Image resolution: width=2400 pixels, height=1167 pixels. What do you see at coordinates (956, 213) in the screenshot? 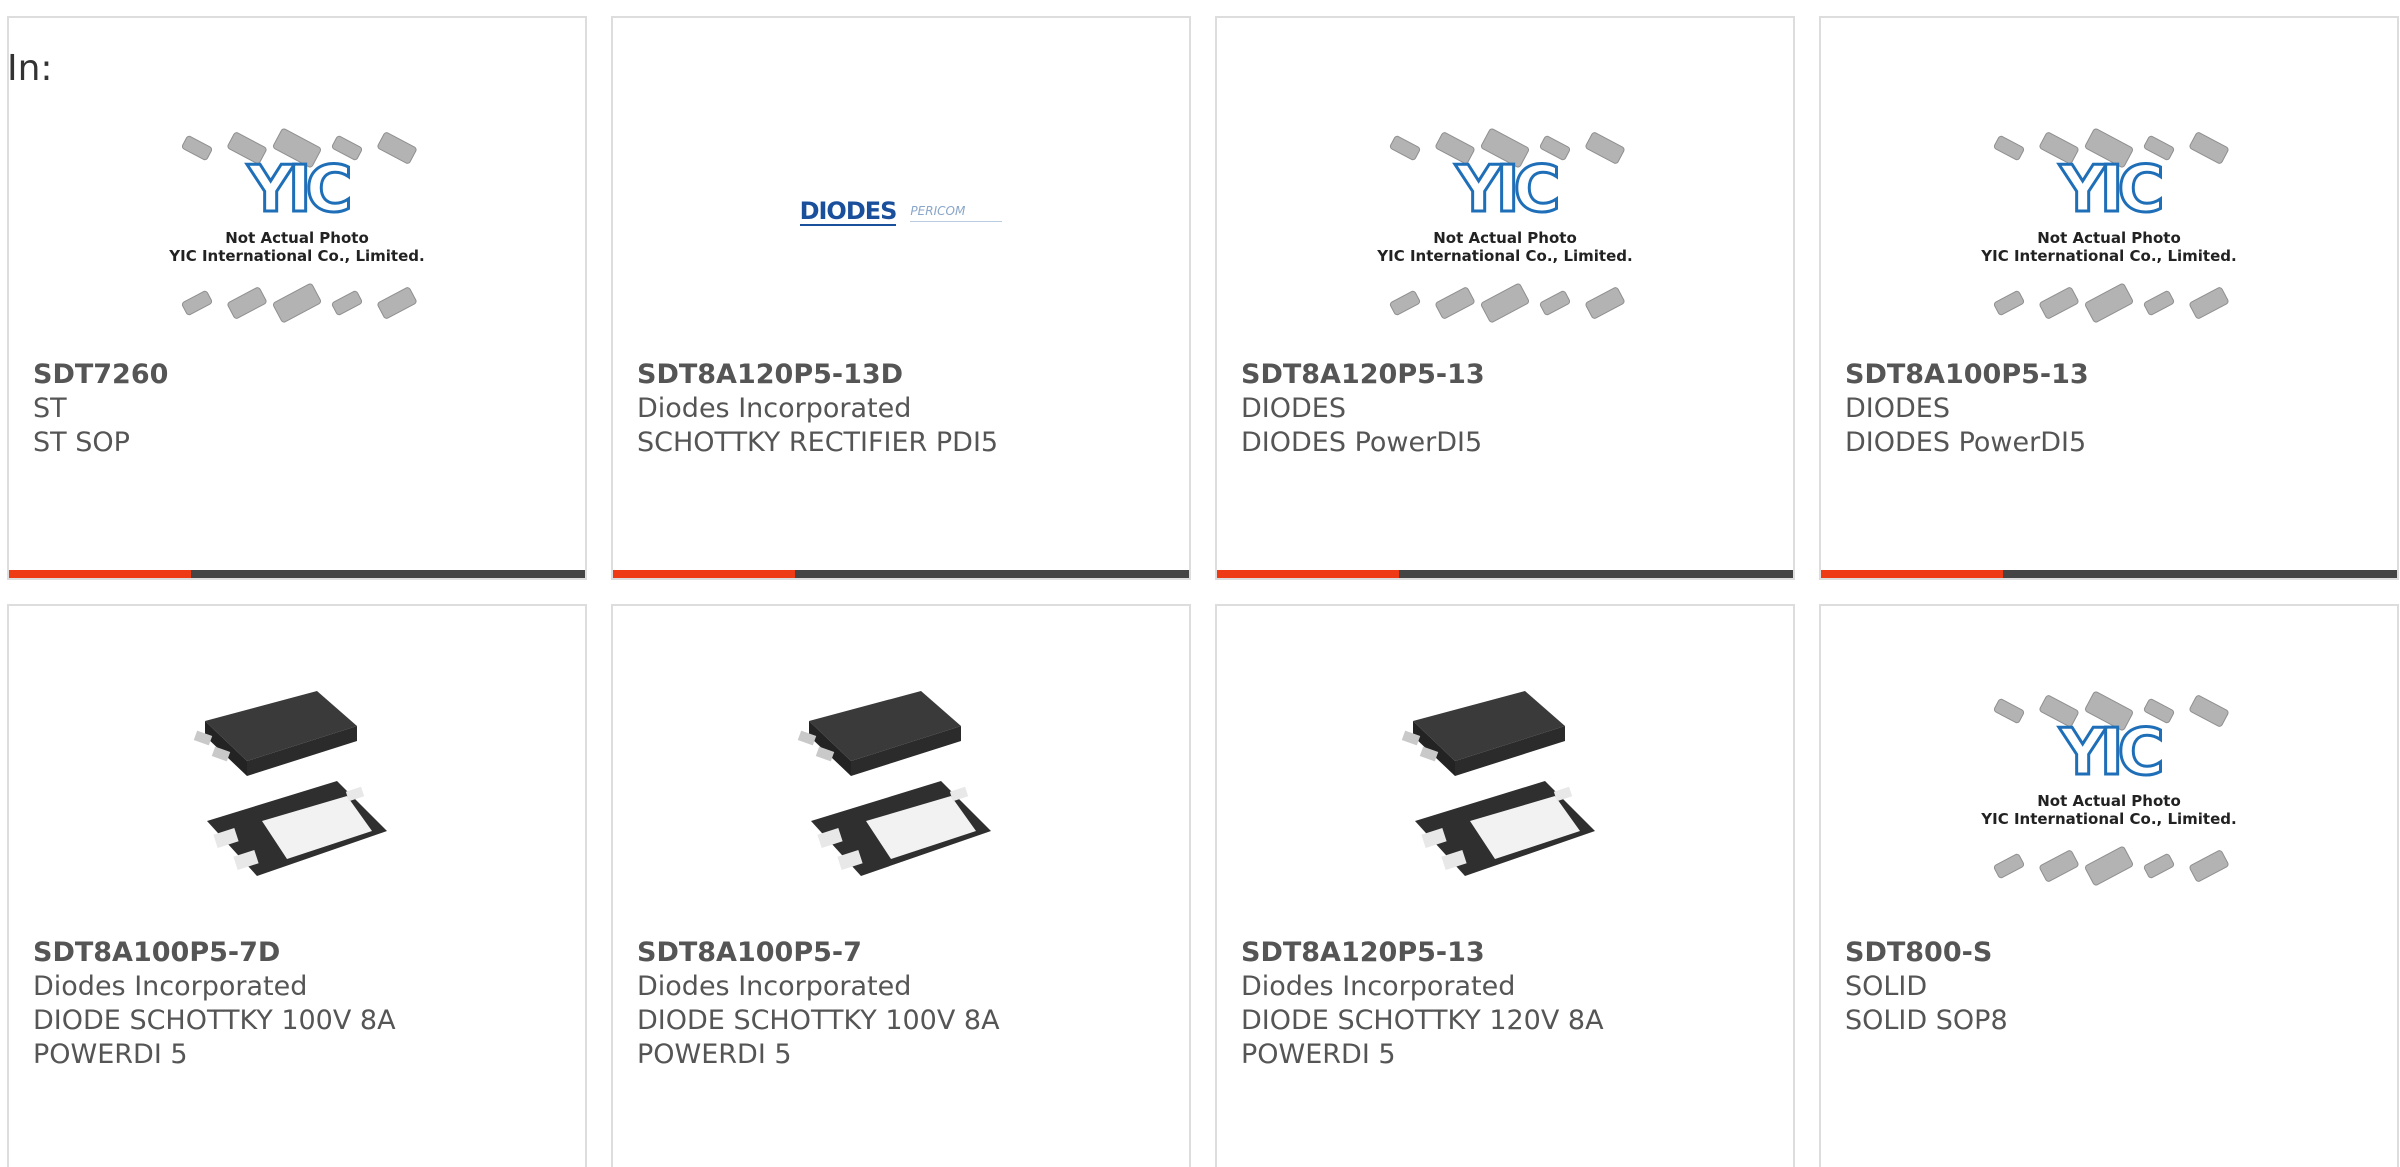
I see `pericom-logo-text: PERICOM` at bounding box center [956, 213].